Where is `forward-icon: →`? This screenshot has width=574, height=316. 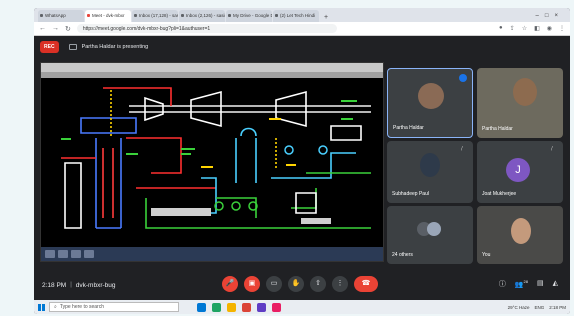 forward-icon: → is located at coordinates (55, 28).